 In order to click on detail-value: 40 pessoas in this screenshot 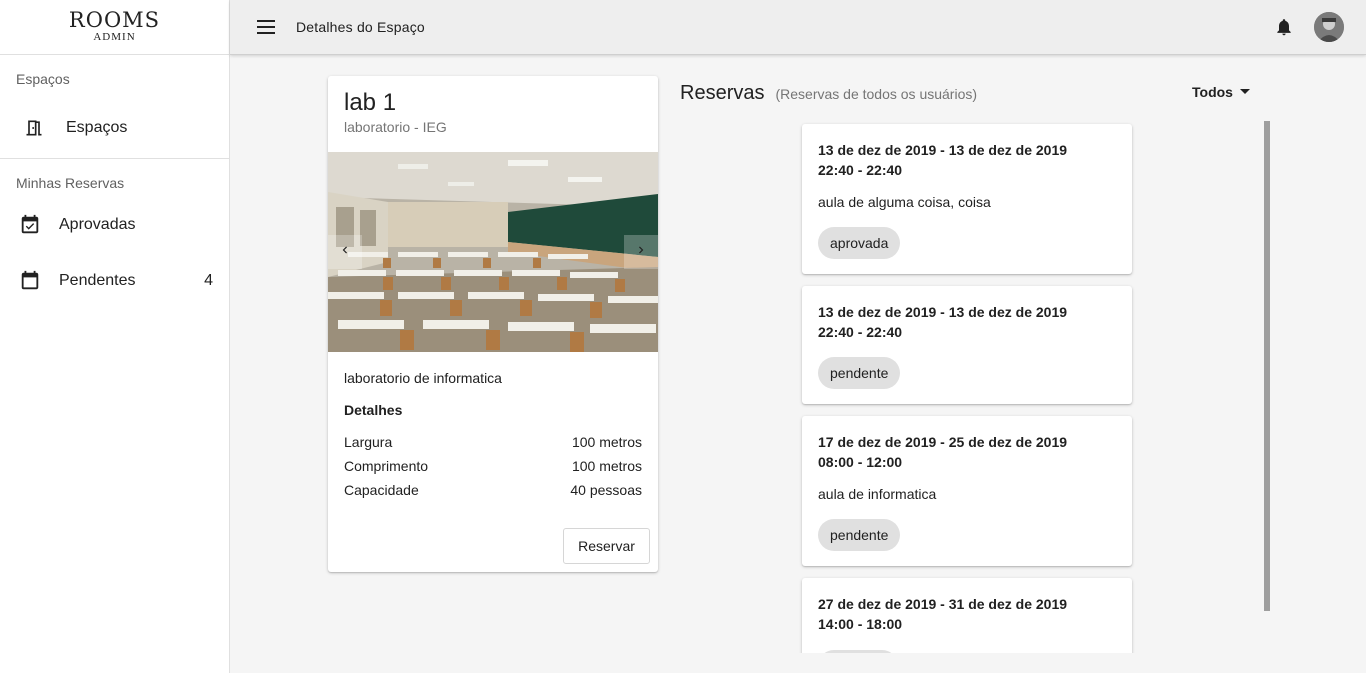, I will do `click(606, 490)`.